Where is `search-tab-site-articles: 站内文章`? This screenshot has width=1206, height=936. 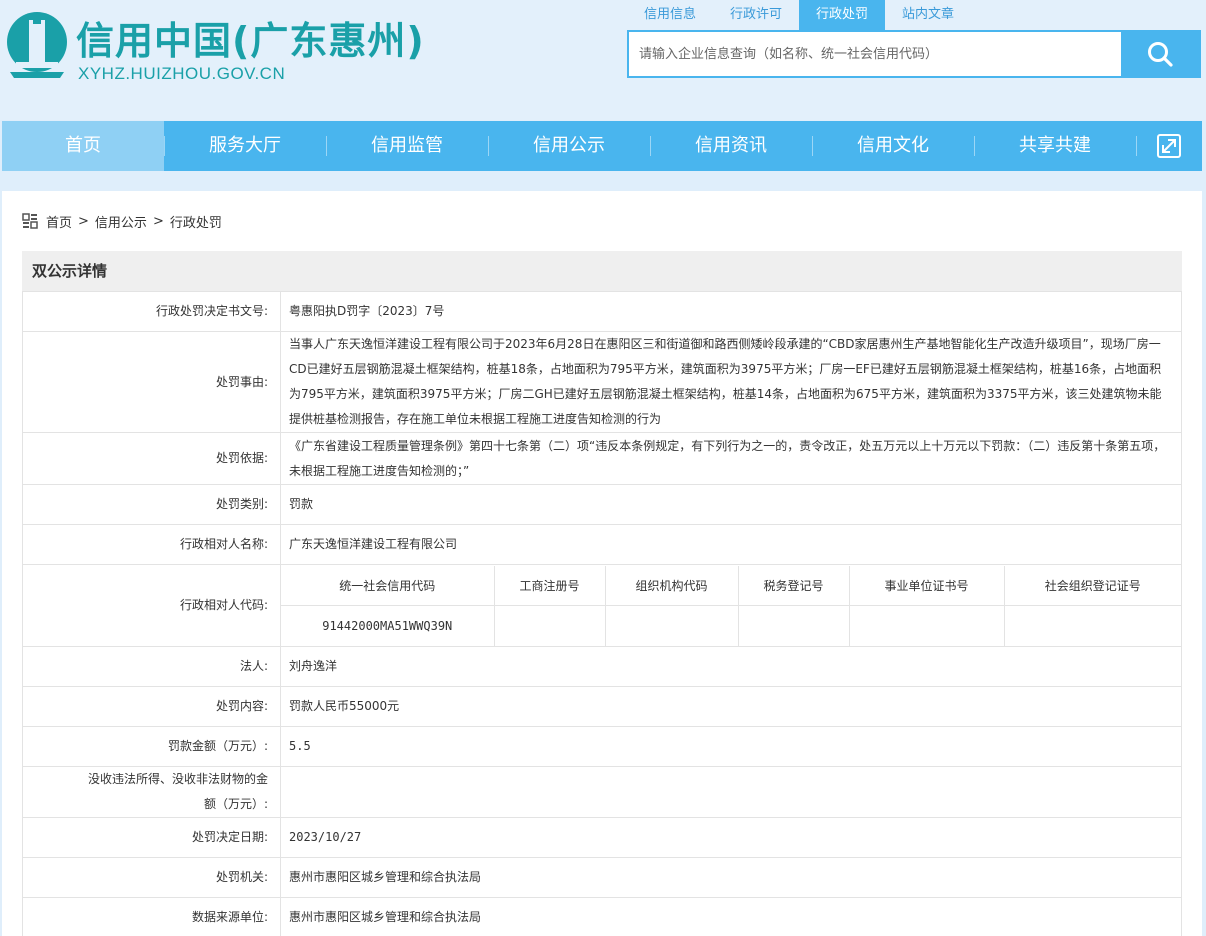 search-tab-site-articles: 站内文章 is located at coordinates (928, 15).